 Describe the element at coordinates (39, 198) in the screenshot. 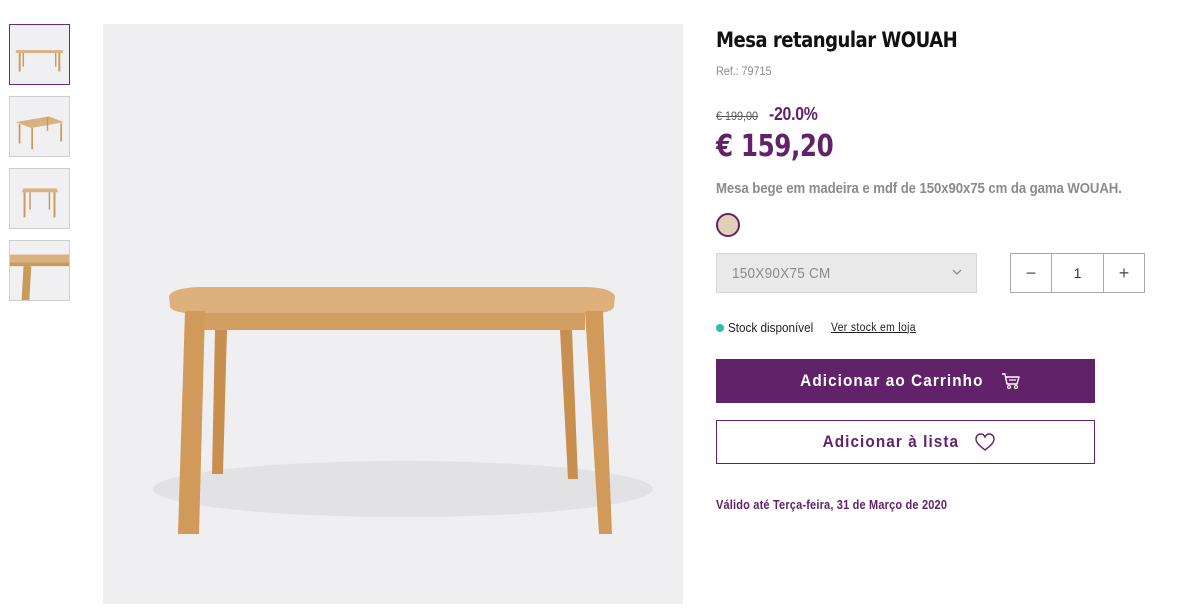

I see `thumbnail-side-view` at that location.